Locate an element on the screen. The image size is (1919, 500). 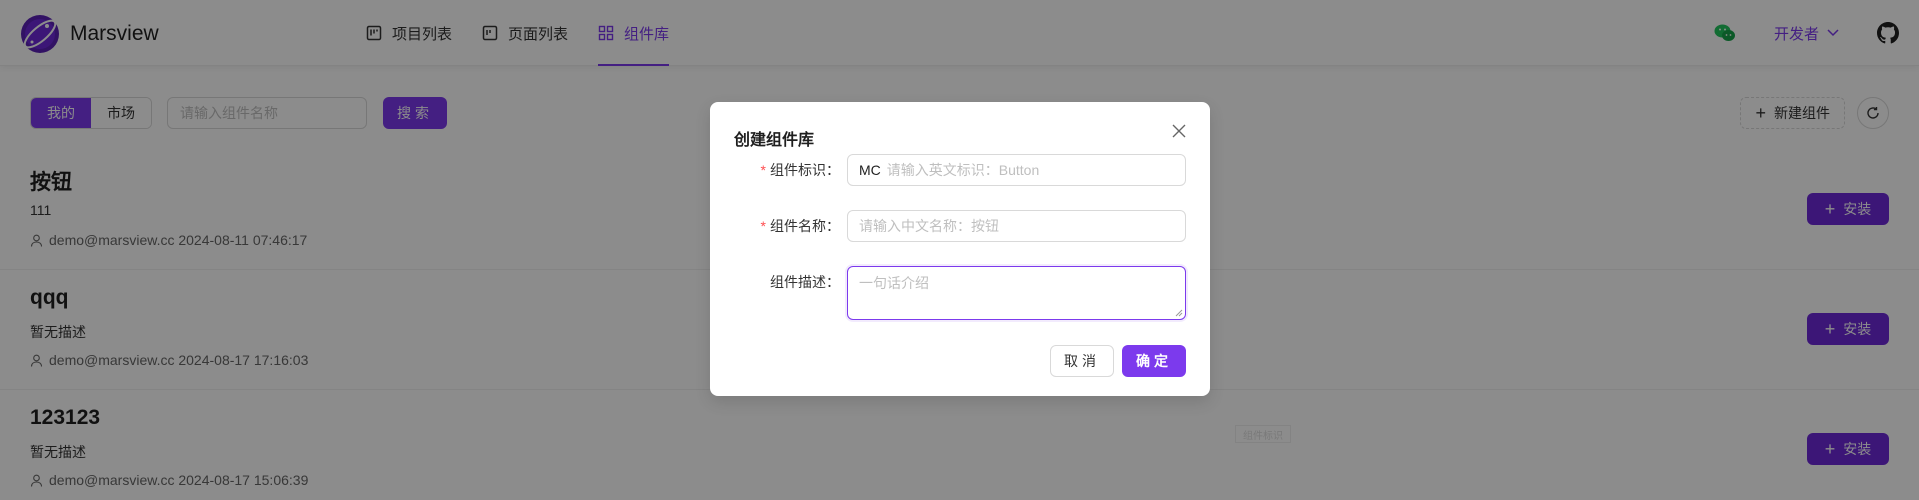
tag-input: MC 请输入英文标识：Button is located at coordinates (1016, 170).